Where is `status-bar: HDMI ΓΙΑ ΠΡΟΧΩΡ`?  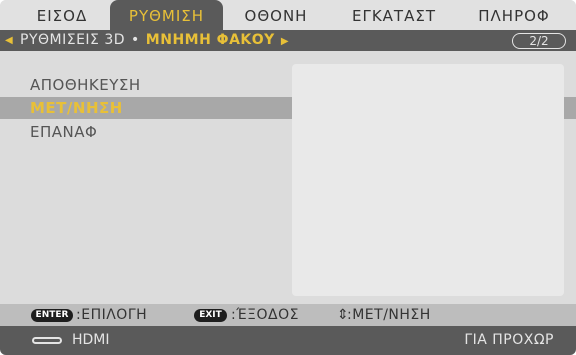
status-bar: HDMI ΓΙΑ ΠΡΟΧΩΡ is located at coordinates (288, 340).